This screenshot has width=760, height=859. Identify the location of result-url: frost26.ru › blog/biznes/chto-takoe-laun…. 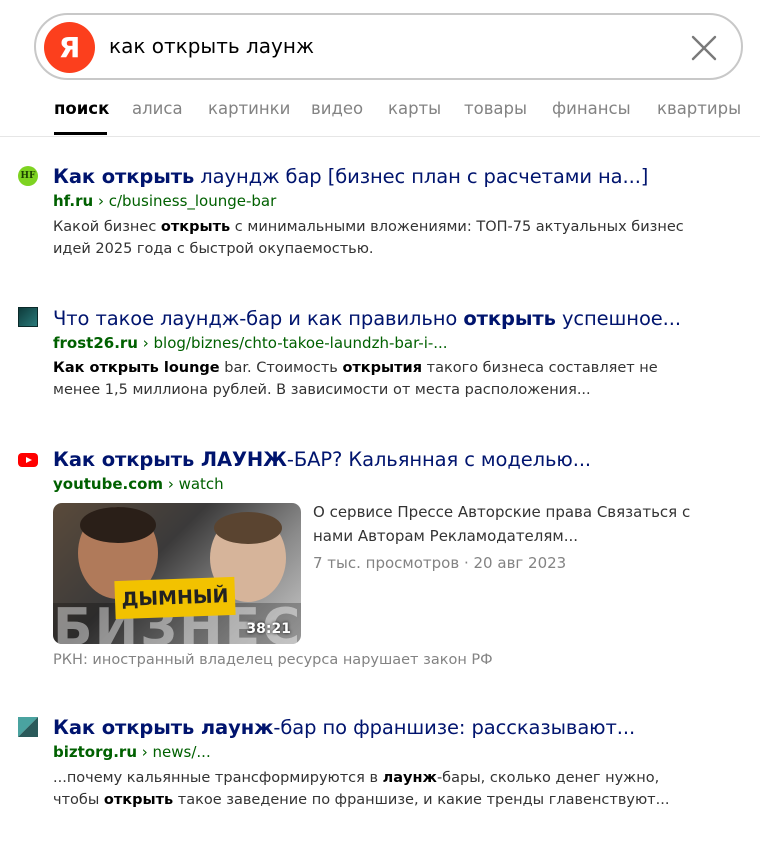
(250, 343).